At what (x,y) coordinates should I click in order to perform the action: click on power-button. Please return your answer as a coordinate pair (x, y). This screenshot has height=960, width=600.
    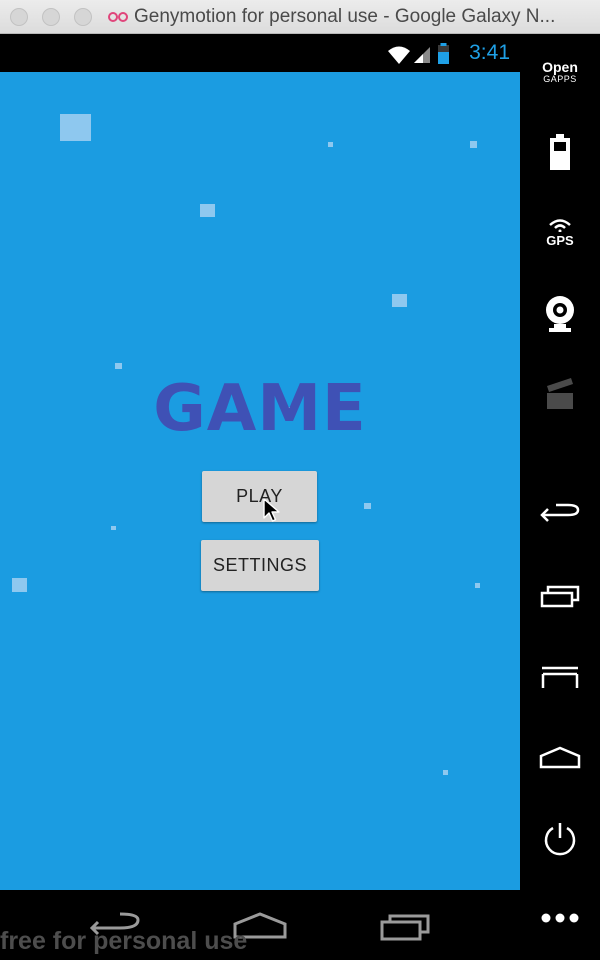
    Looking at the image, I should click on (560, 839).